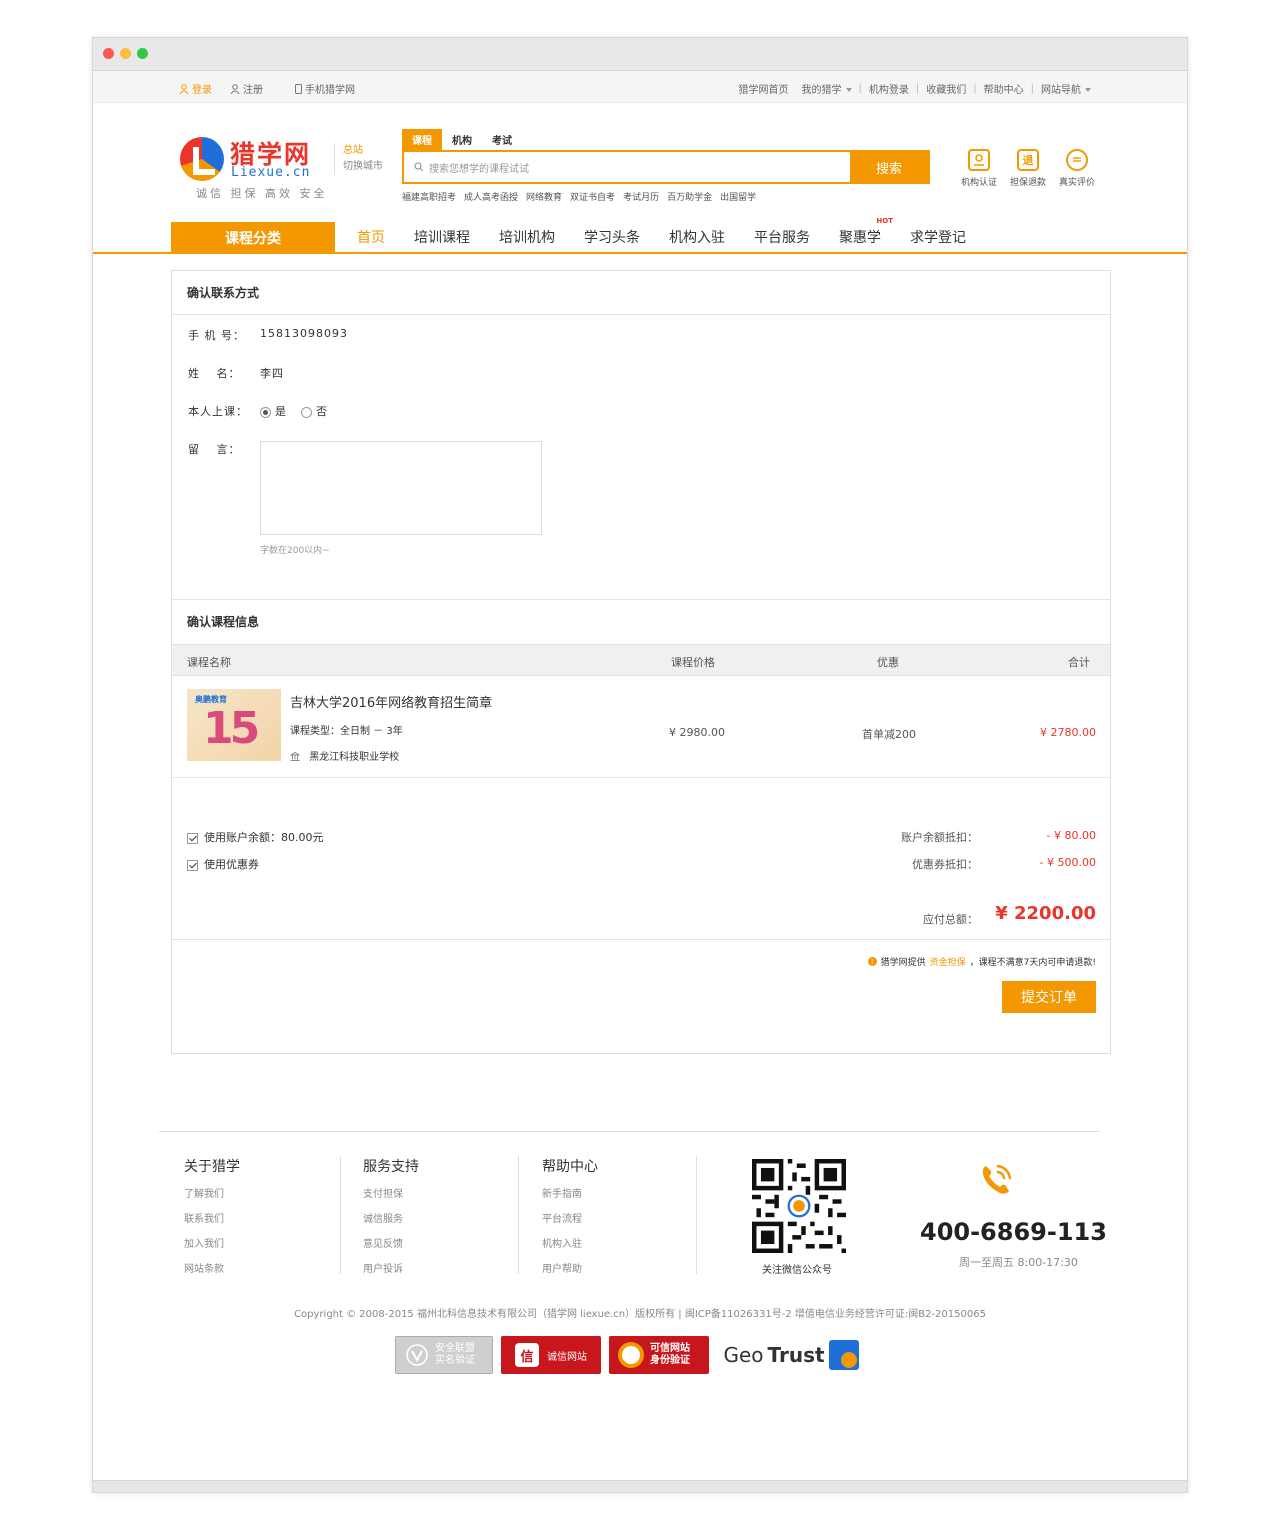 The width and height of the screenshot is (1280, 1531). I want to click on course-school: 黑龙江科技职业学校, so click(344, 755).